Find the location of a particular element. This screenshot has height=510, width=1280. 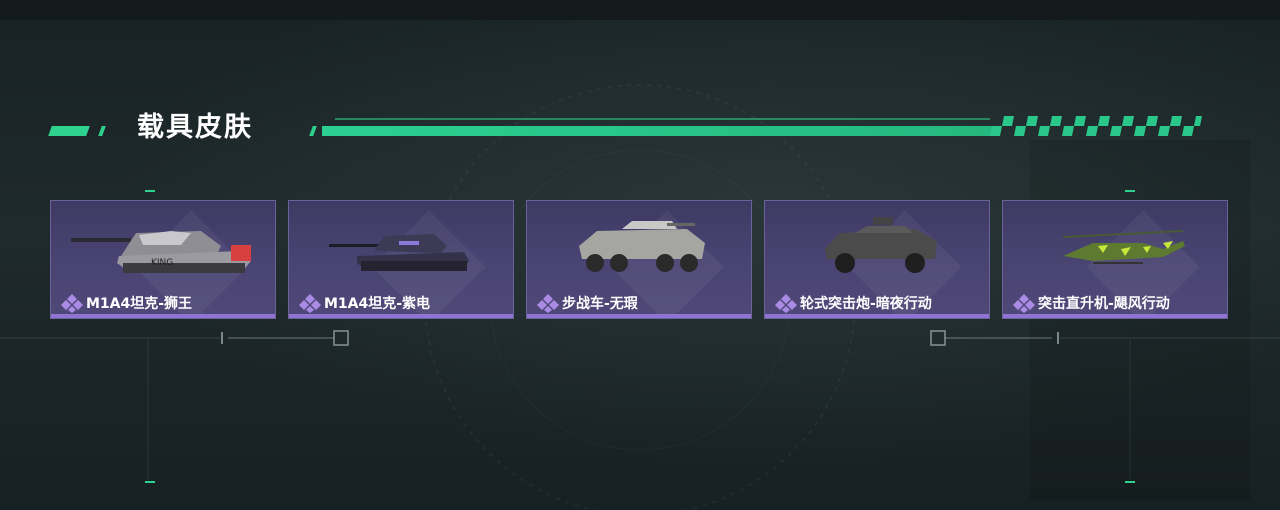

skin-card: M1A4坦克-紫电 is located at coordinates (401, 259).